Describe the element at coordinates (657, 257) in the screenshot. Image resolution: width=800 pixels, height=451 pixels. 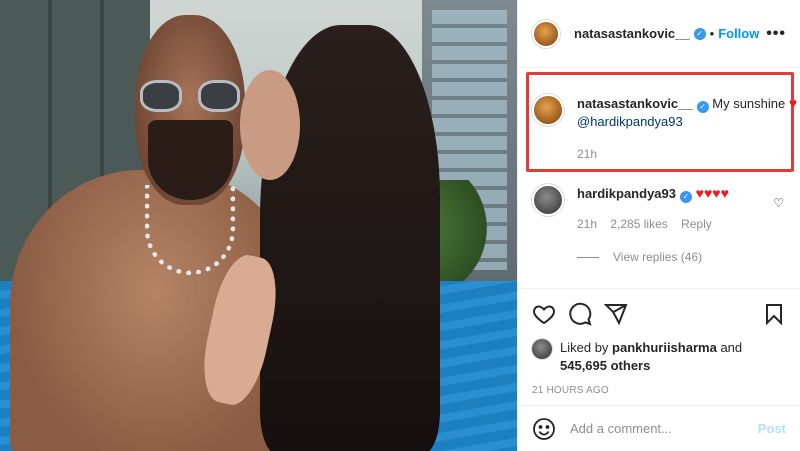
I see `view-replies-label: View replies (46)` at that location.